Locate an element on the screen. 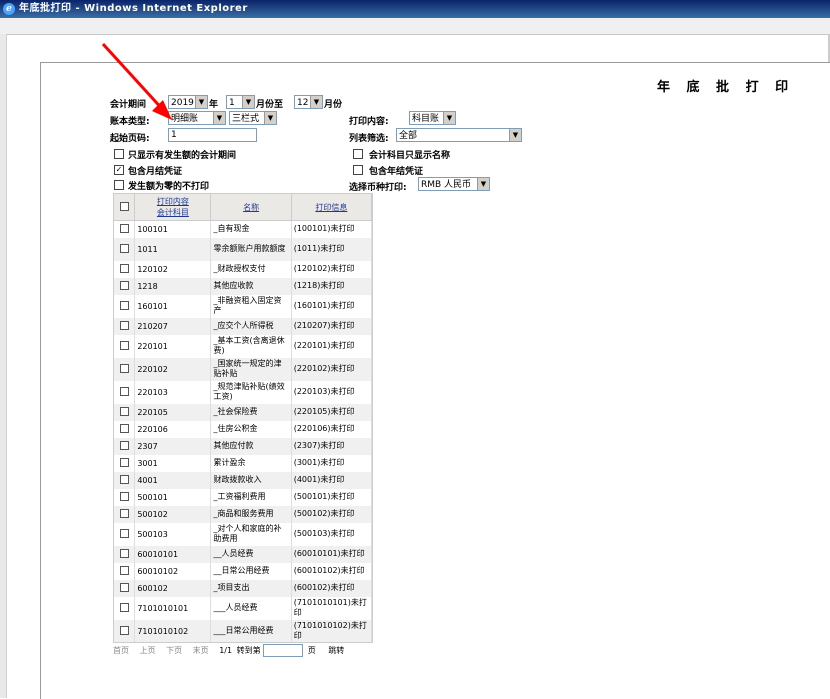 This screenshot has height=699, width=830. table-row: 220106 _住房公积金 (220106)未打印 is located at coordinates (243, 429).